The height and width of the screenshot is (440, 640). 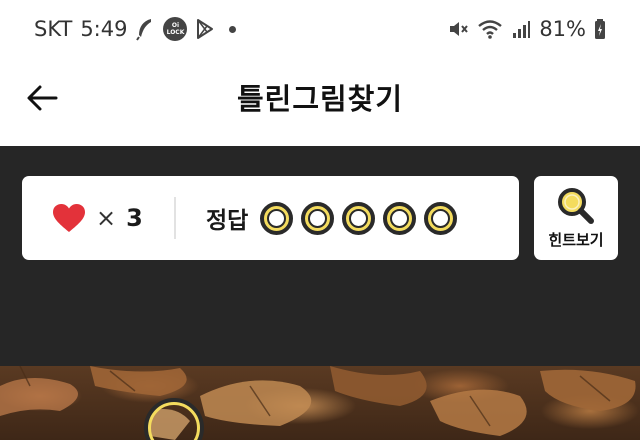 What do you see at coordinates (205, 29) in the screenshot?
I see `play-store-icon` at bounding box center [205, 29].